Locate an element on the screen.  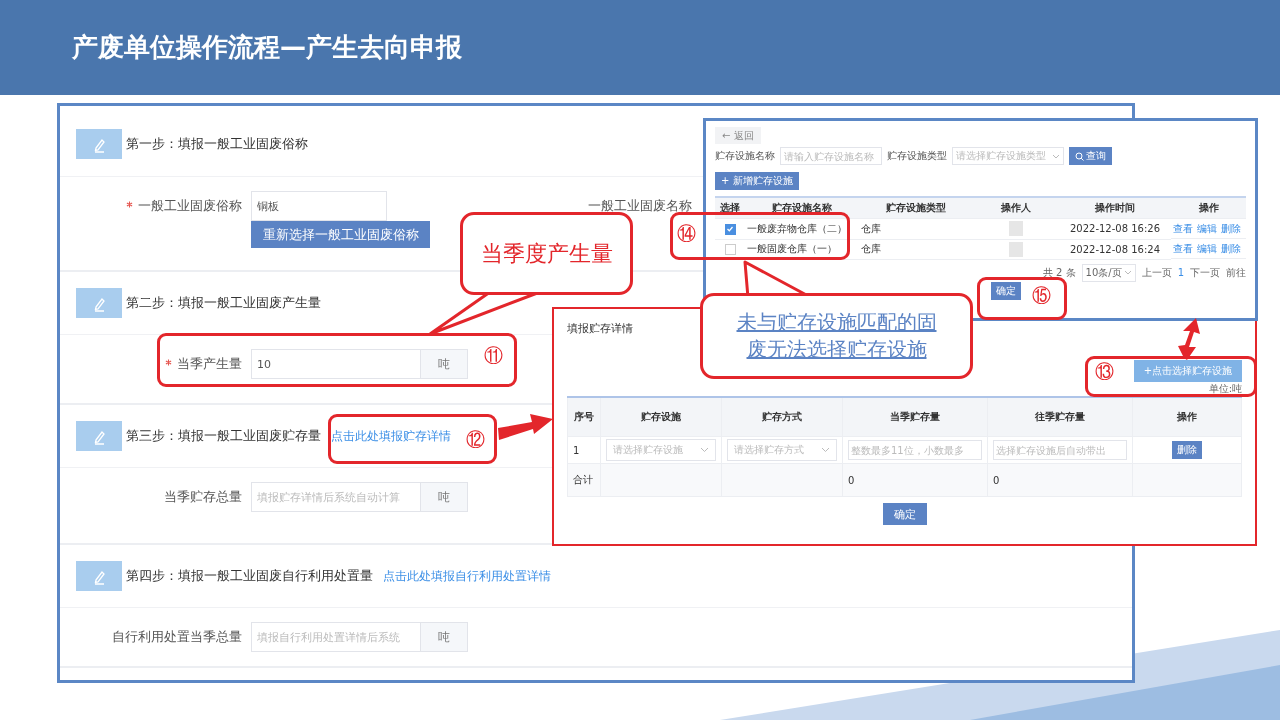
step-title: 第一步：填报一般工业固废俗称 is located at coordinates (217, 144).